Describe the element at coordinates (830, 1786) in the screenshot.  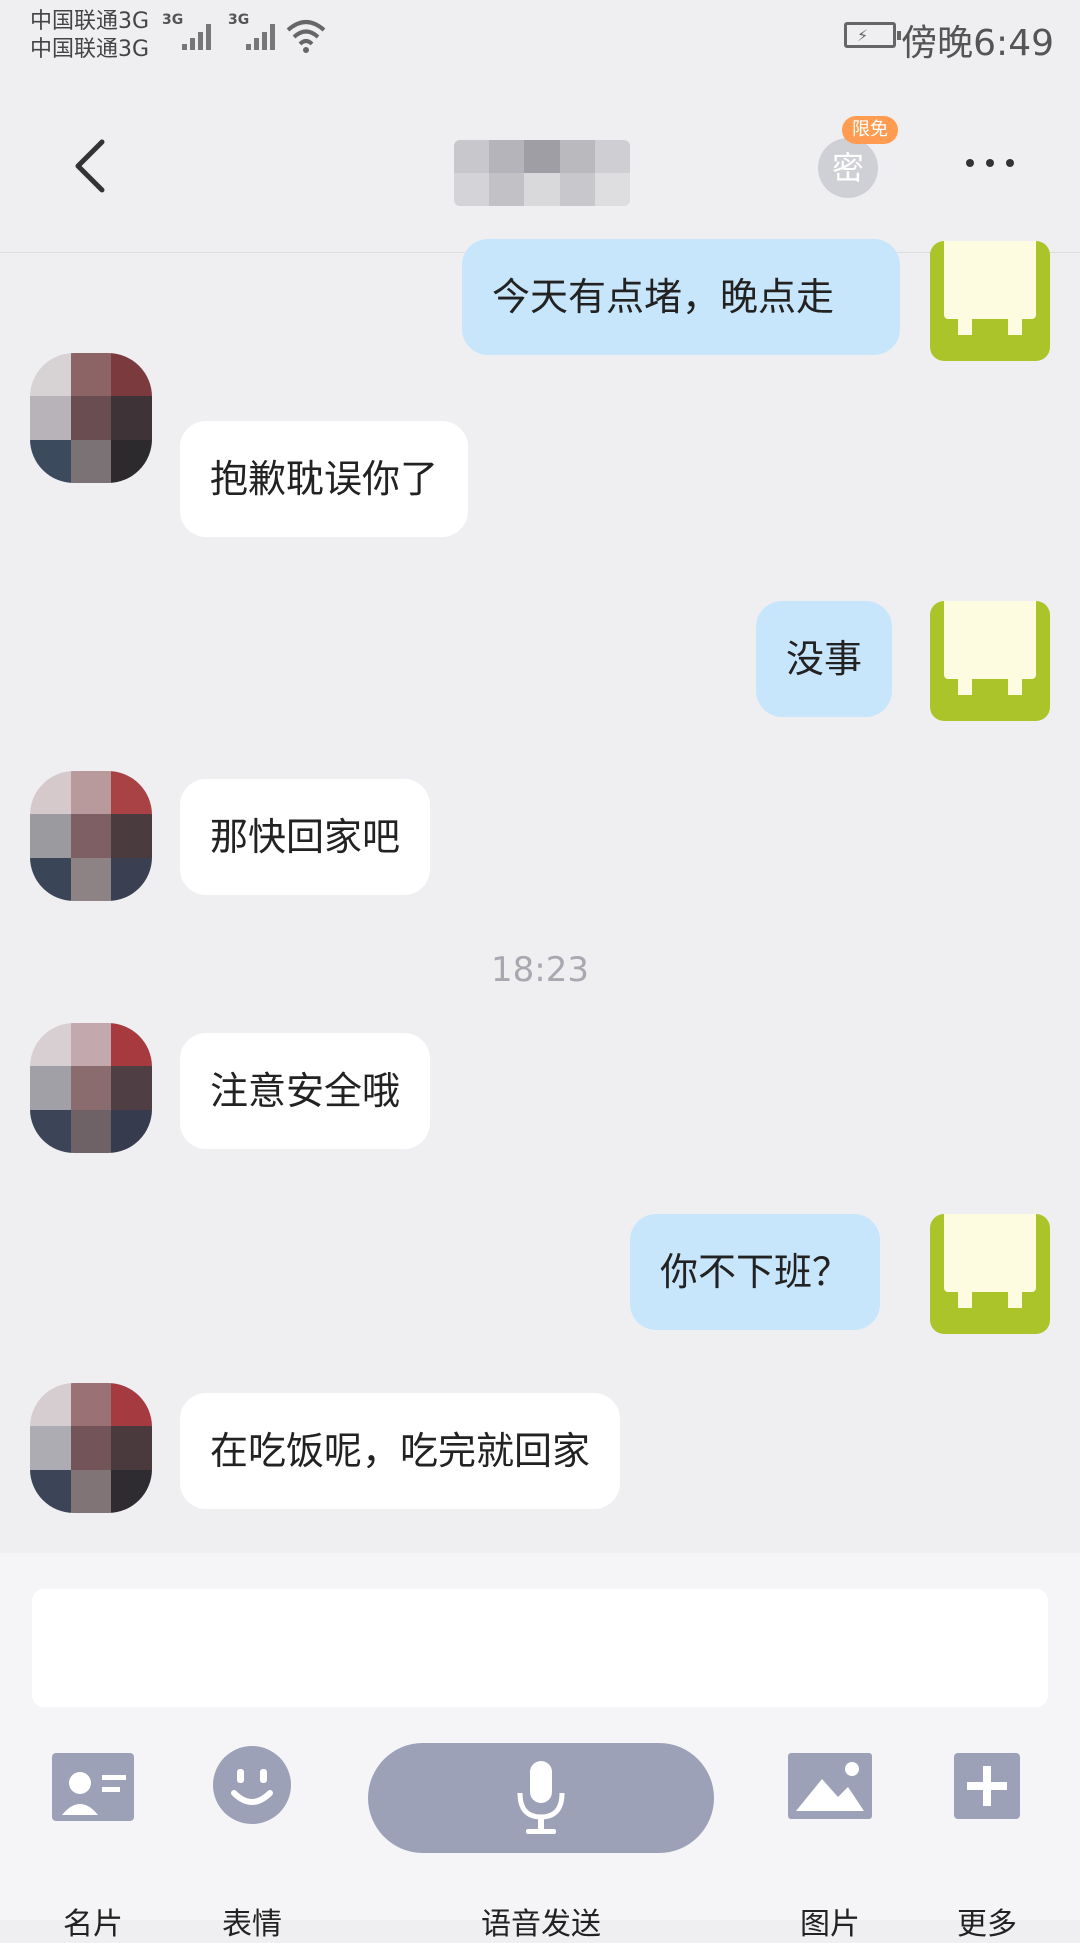
I see `image-icon` at that location.